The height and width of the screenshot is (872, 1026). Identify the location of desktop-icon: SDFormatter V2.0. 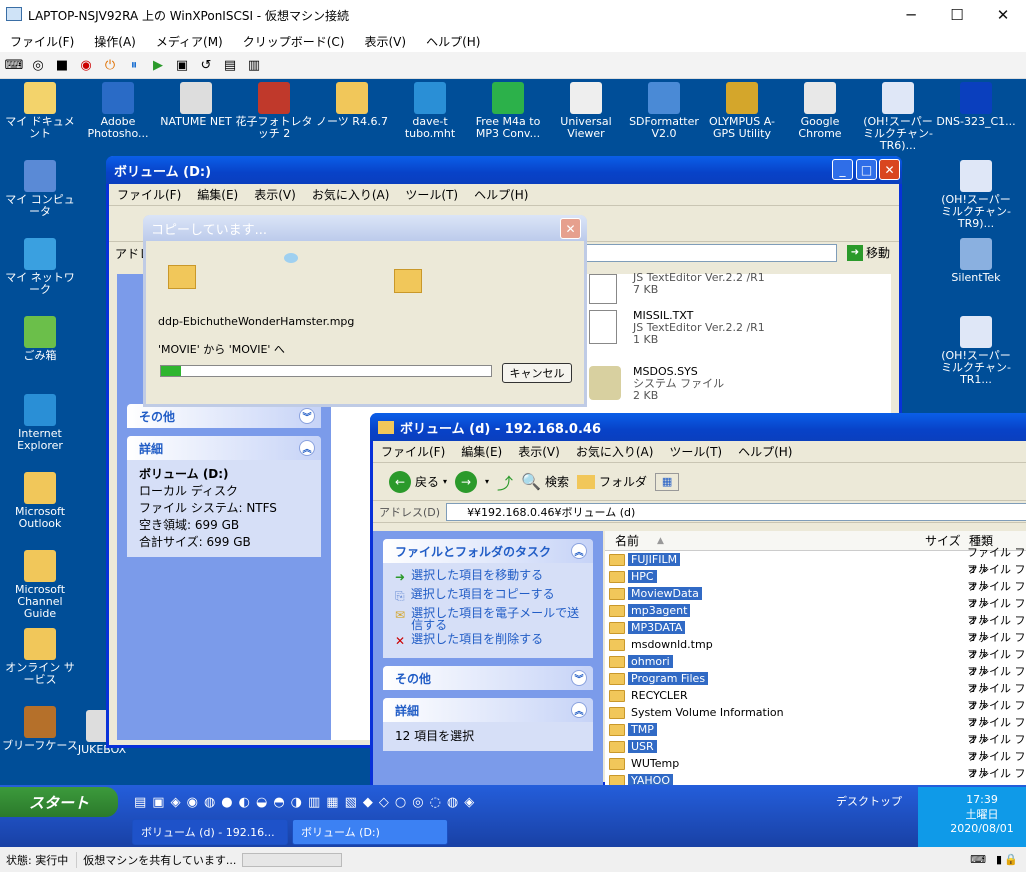
(664, 111).